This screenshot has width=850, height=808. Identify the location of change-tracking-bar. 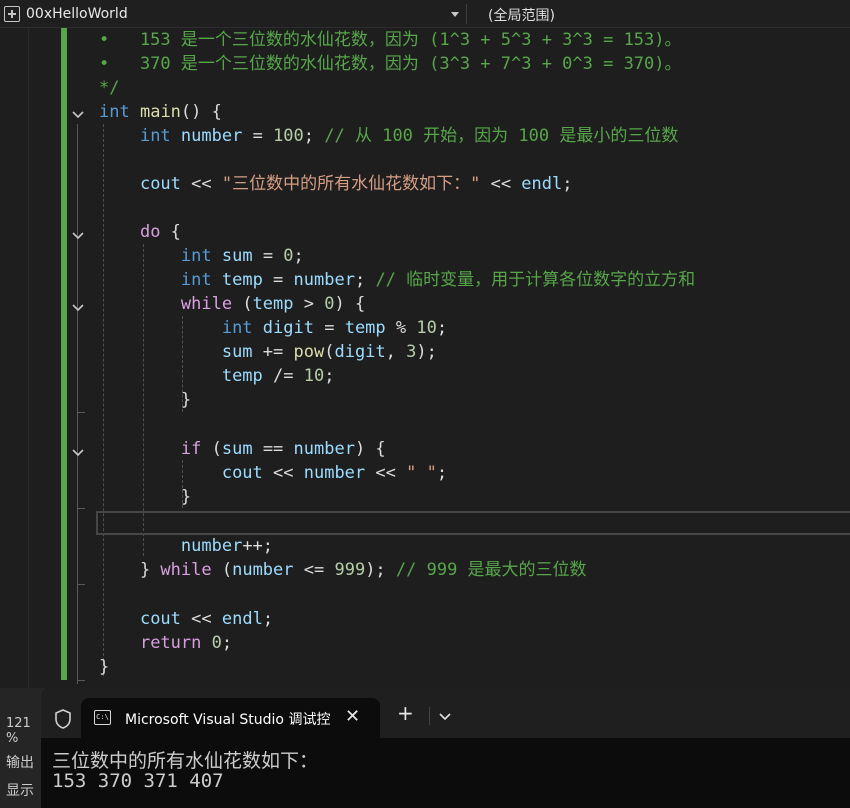
(64, 354).